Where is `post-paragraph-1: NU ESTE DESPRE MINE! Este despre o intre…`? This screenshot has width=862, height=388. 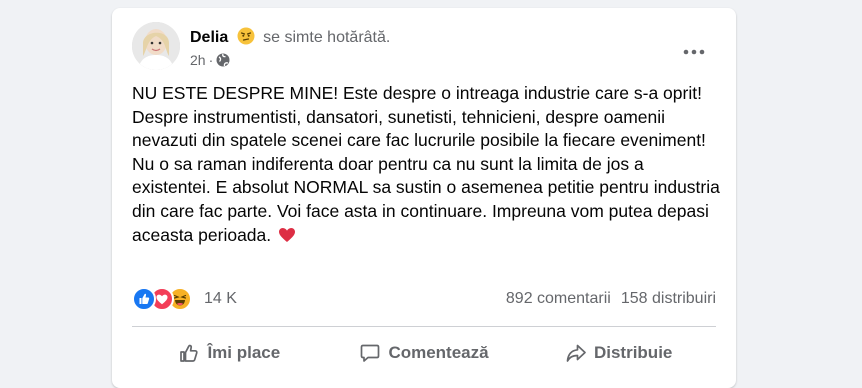 post-paragraph-1: NU ESTE DESPRE MINE! Este despre o intre… is located at coordinates (419, 117).